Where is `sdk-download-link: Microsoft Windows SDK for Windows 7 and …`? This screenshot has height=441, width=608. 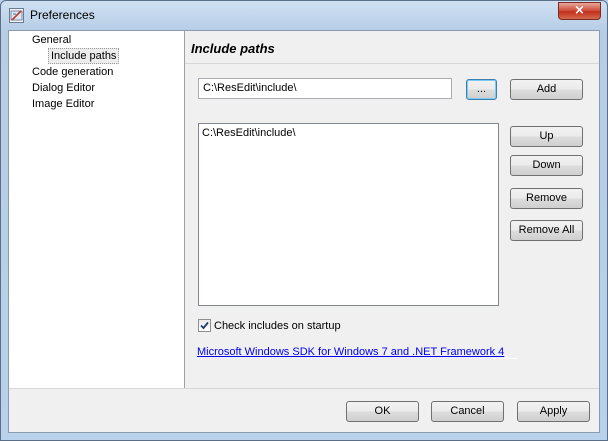 sdk-download-link: Microsoft Windows SDK for Windows 7 and … is located at coordinates (350, 352).